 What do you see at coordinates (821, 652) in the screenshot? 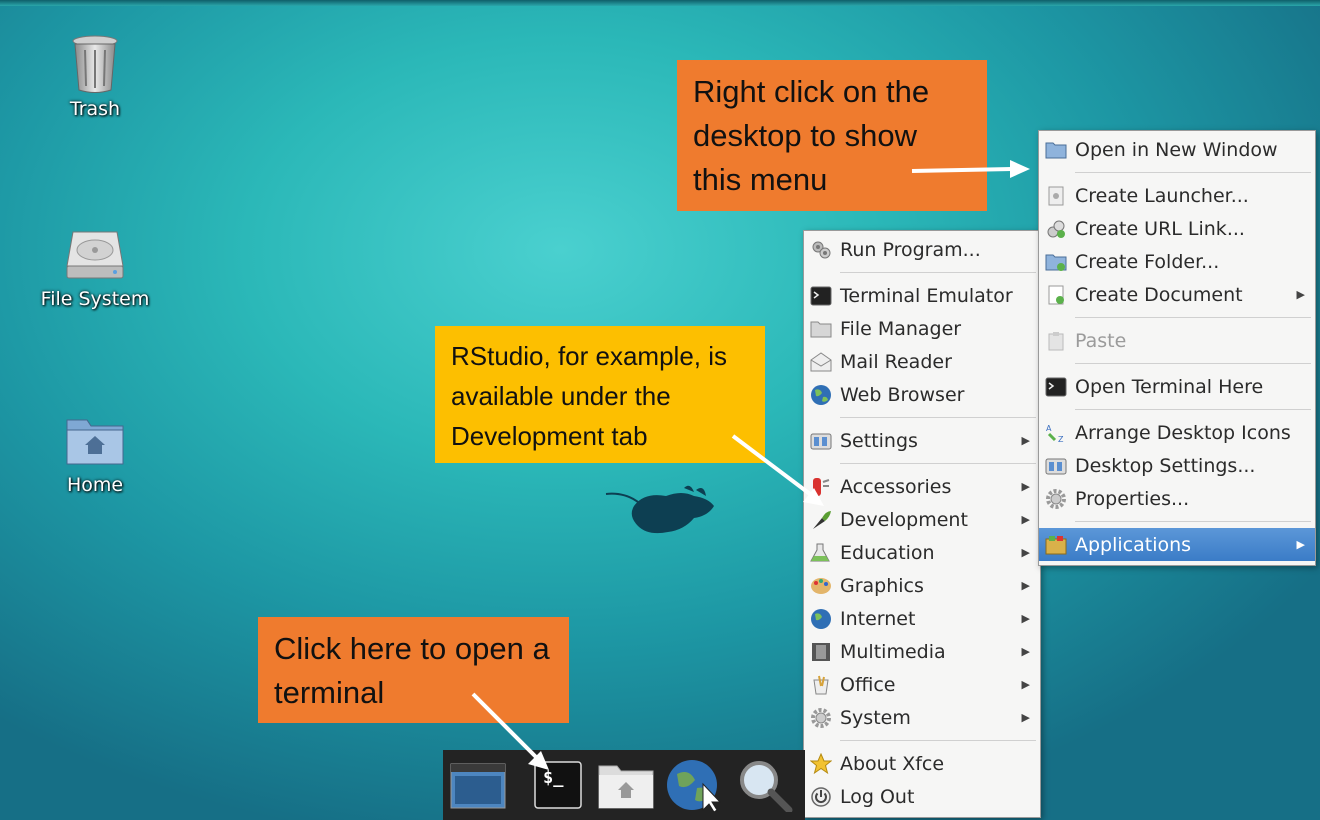
I see `multimedia-icon` at bounding box center [821, 652].